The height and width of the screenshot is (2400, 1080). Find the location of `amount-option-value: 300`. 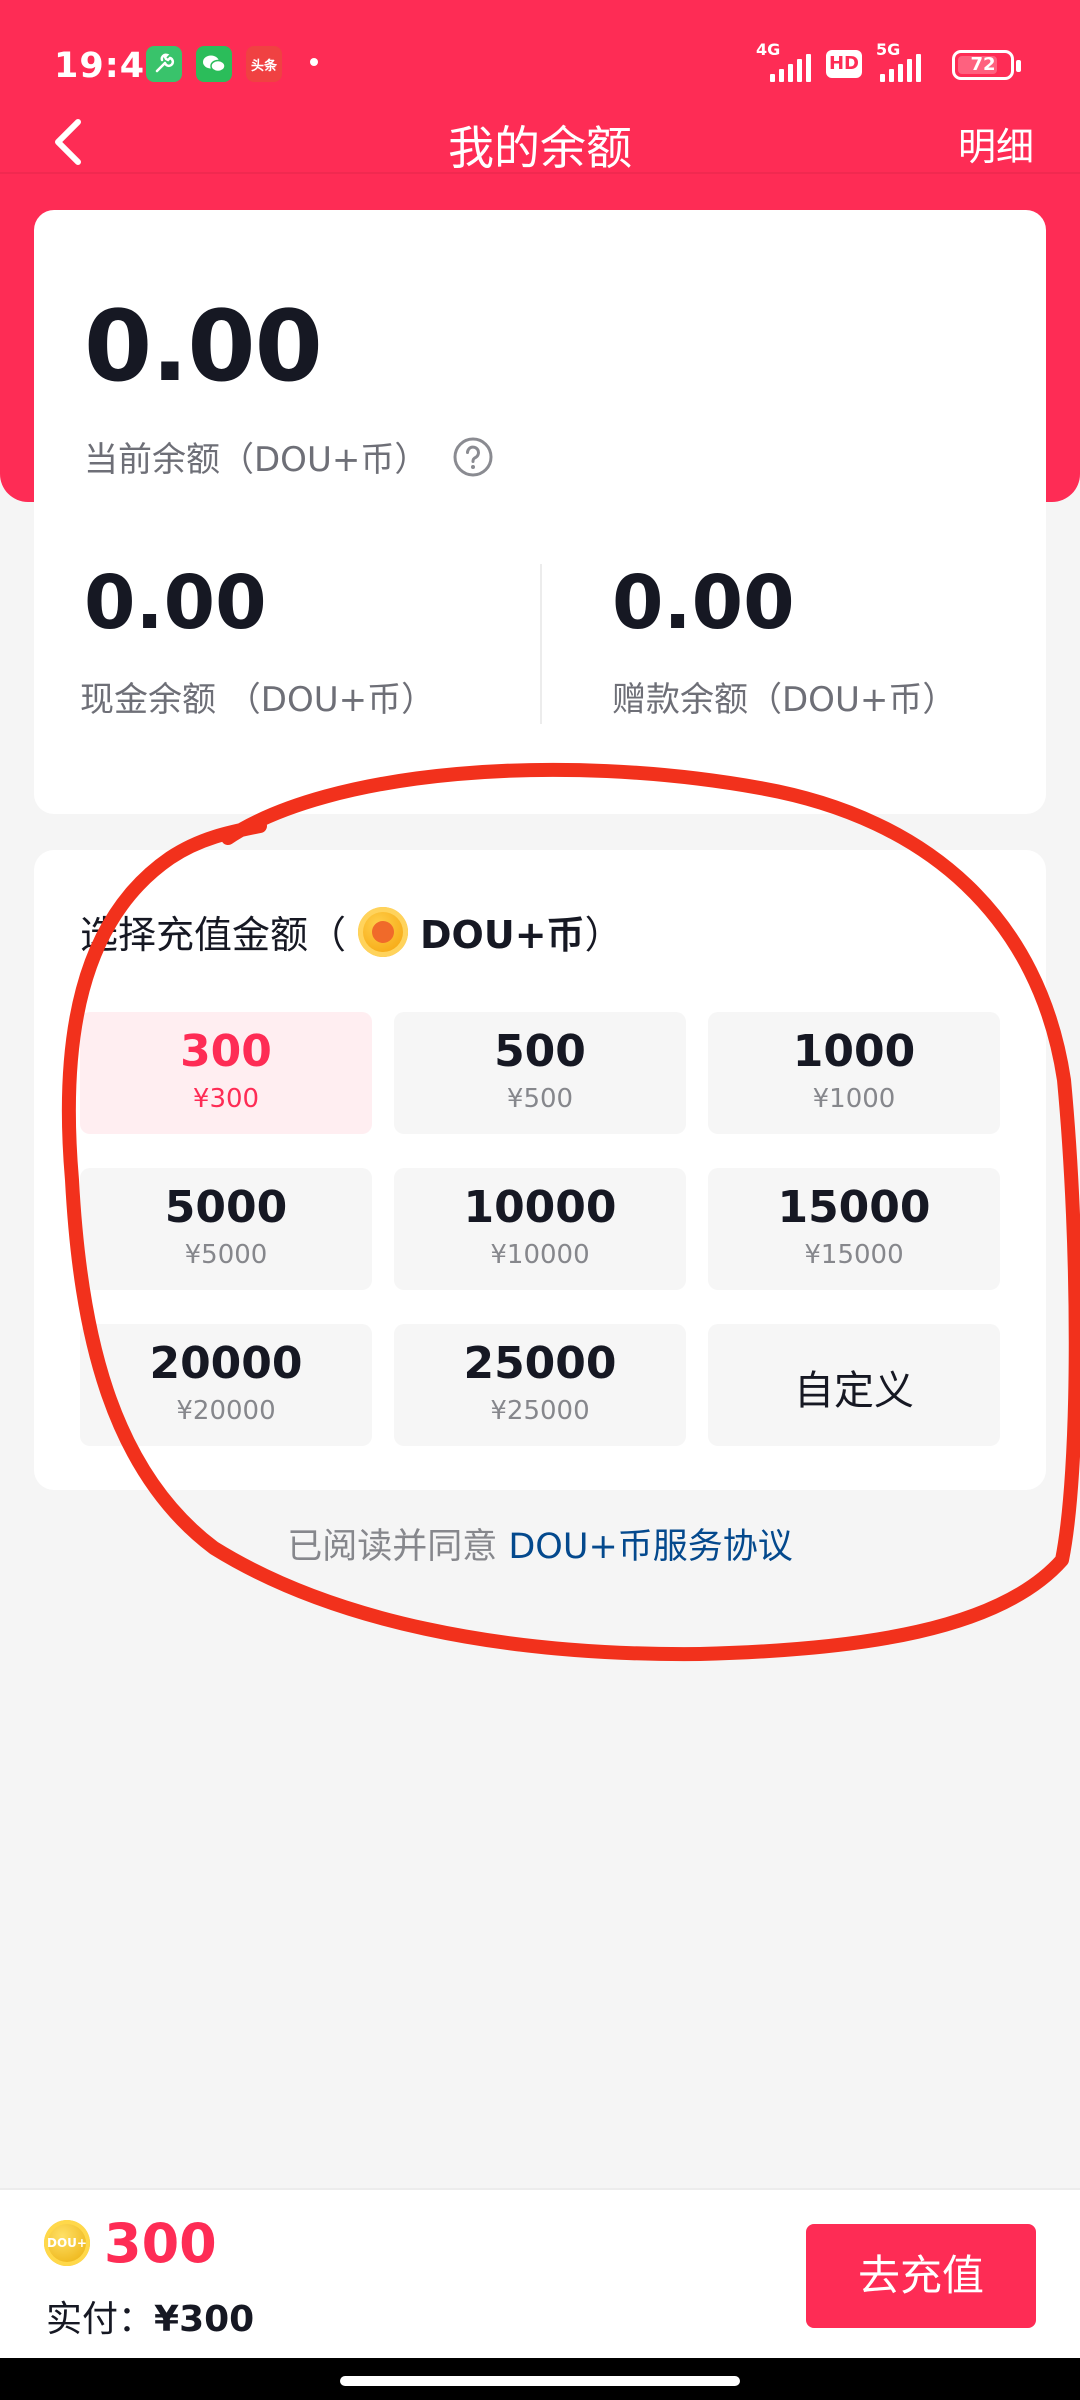

amount-option-value: 300 is located at coordinates (226, 1051).